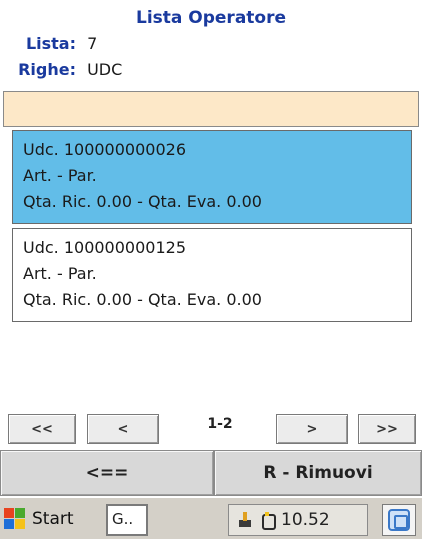 The width and height of the screenshot is (422, 539). I want to click on pager: << < 1-2 > >>, so click(211, 428).